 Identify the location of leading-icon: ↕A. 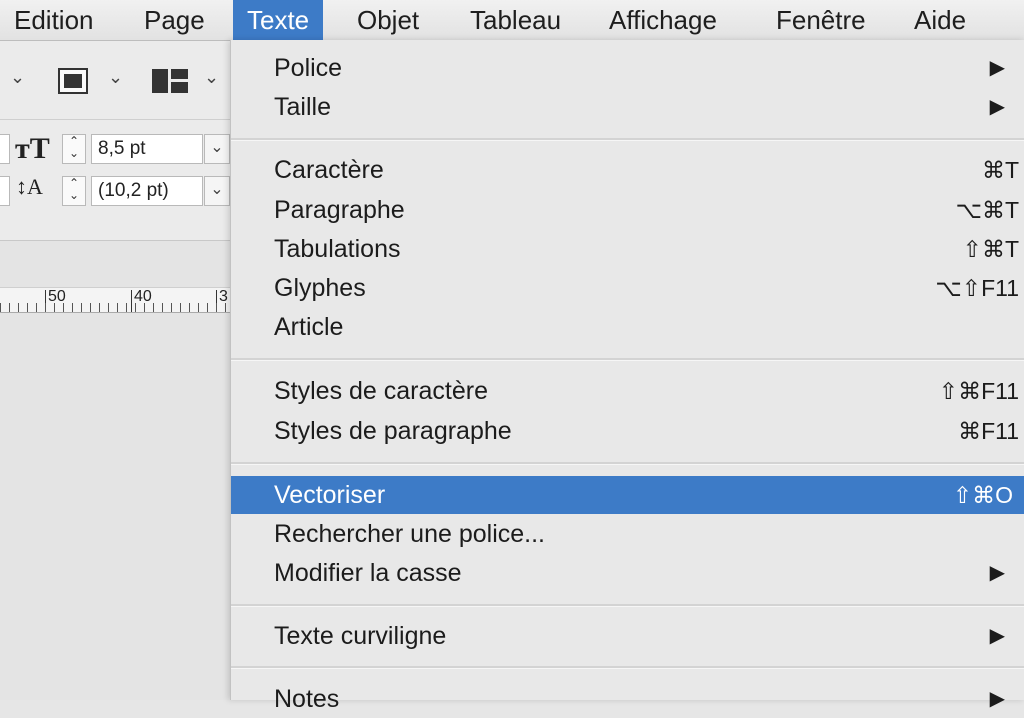
(29, 186).